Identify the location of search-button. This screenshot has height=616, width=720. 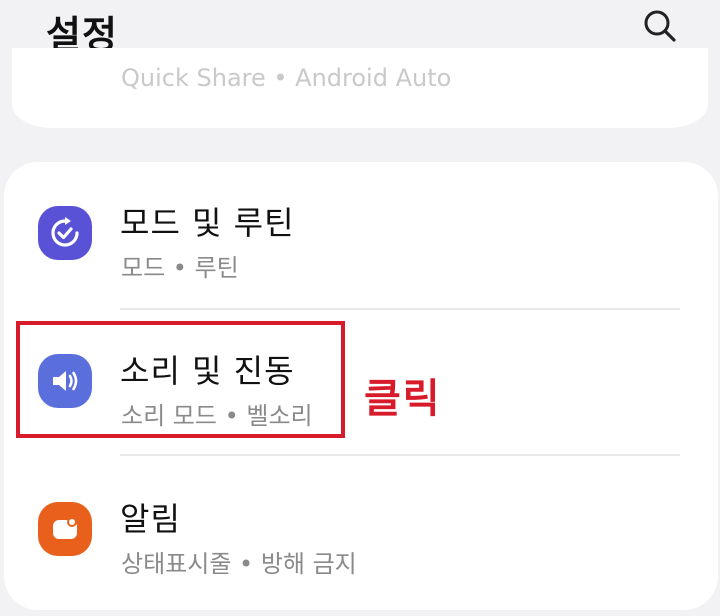
(660, 26).